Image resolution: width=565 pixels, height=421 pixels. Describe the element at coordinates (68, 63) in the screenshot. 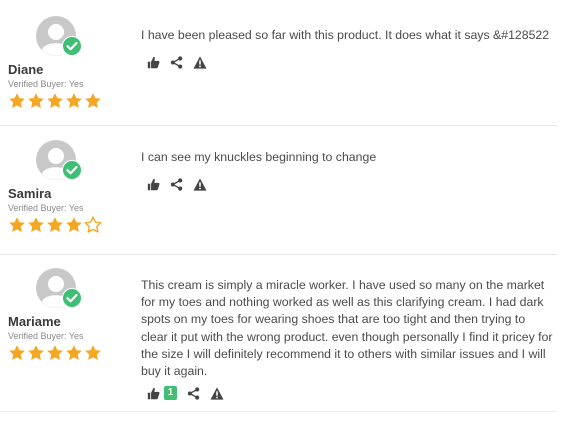

I see `reviewer-info: Diane Verified Buyer: Yes` at that location.